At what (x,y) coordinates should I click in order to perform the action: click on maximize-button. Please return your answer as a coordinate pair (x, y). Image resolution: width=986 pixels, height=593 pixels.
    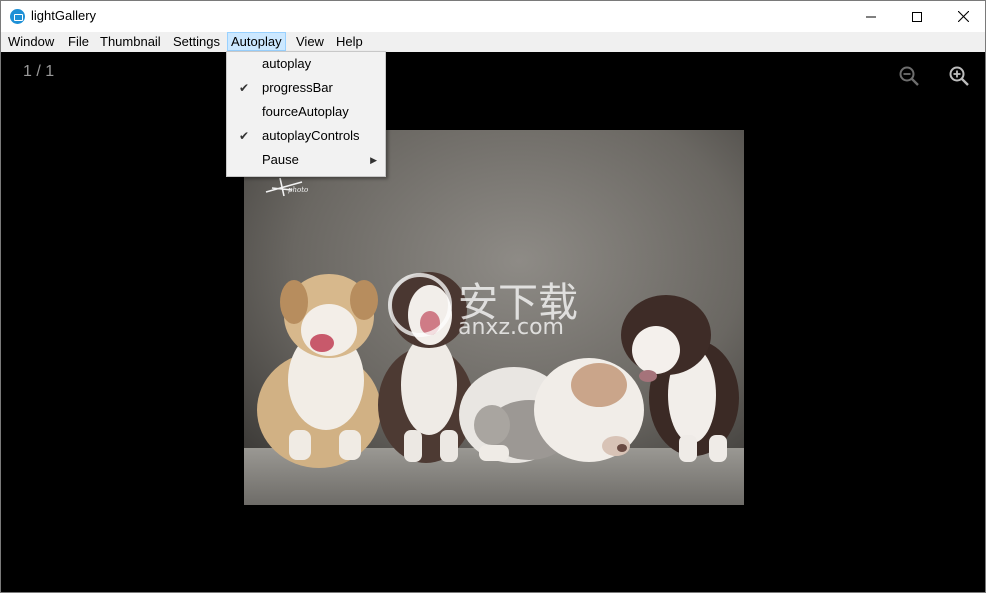
    Looking at the image, I should click on (917, 16).